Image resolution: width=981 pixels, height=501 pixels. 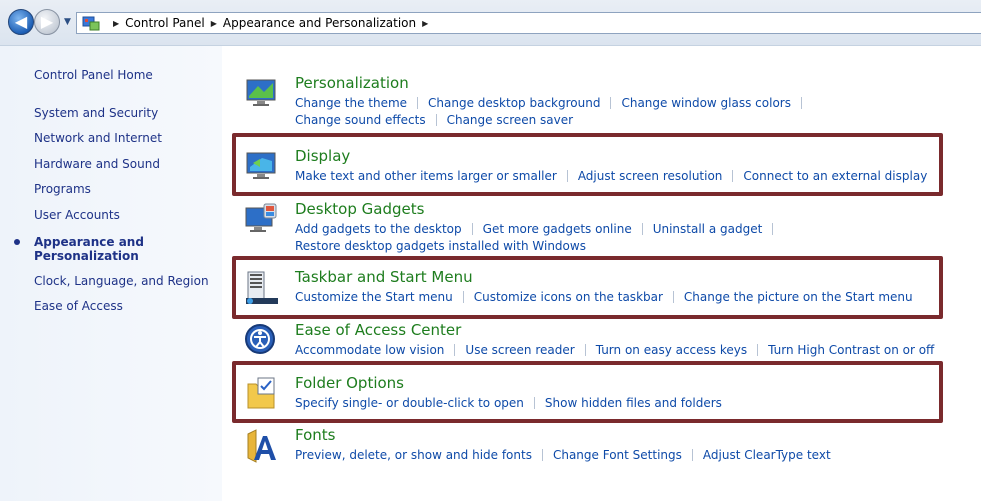 I want to click on link-change-theme: Change the theme, so click(x=351, y=103).